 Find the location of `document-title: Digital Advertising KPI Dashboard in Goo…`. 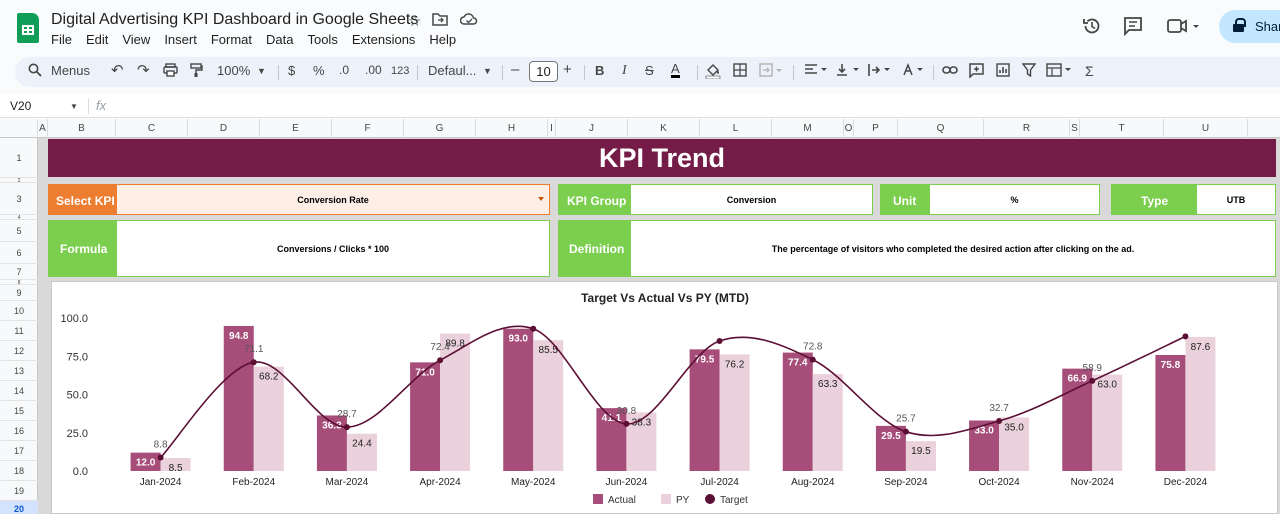

document-title: Digital Advertising KPI Dashboard in Goo… is located at coordinates (234, 20).